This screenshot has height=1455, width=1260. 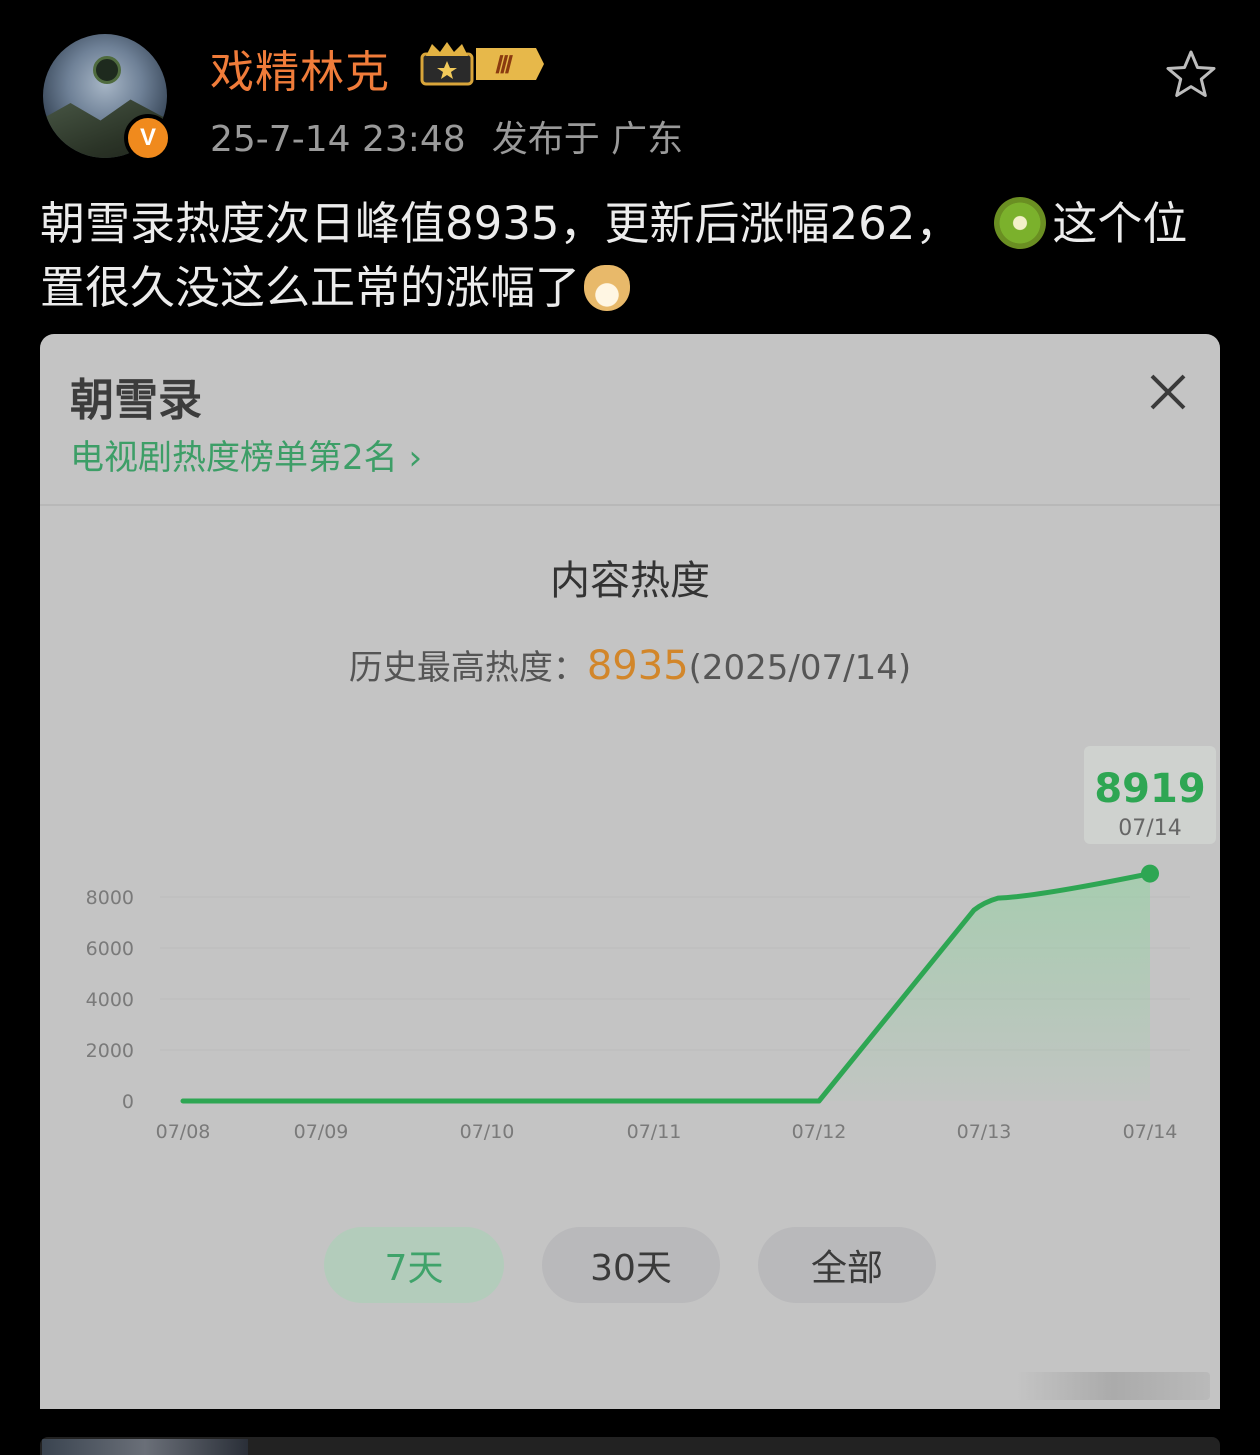 I want to click on post-meta: 25-7-14 23:48 发布于 广东, so click(x=446, y=136).